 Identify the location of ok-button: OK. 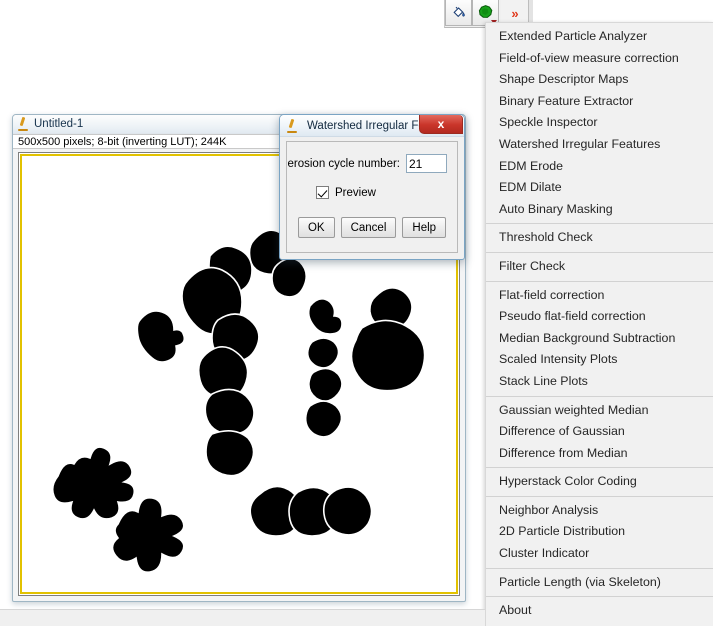
(316, 227).